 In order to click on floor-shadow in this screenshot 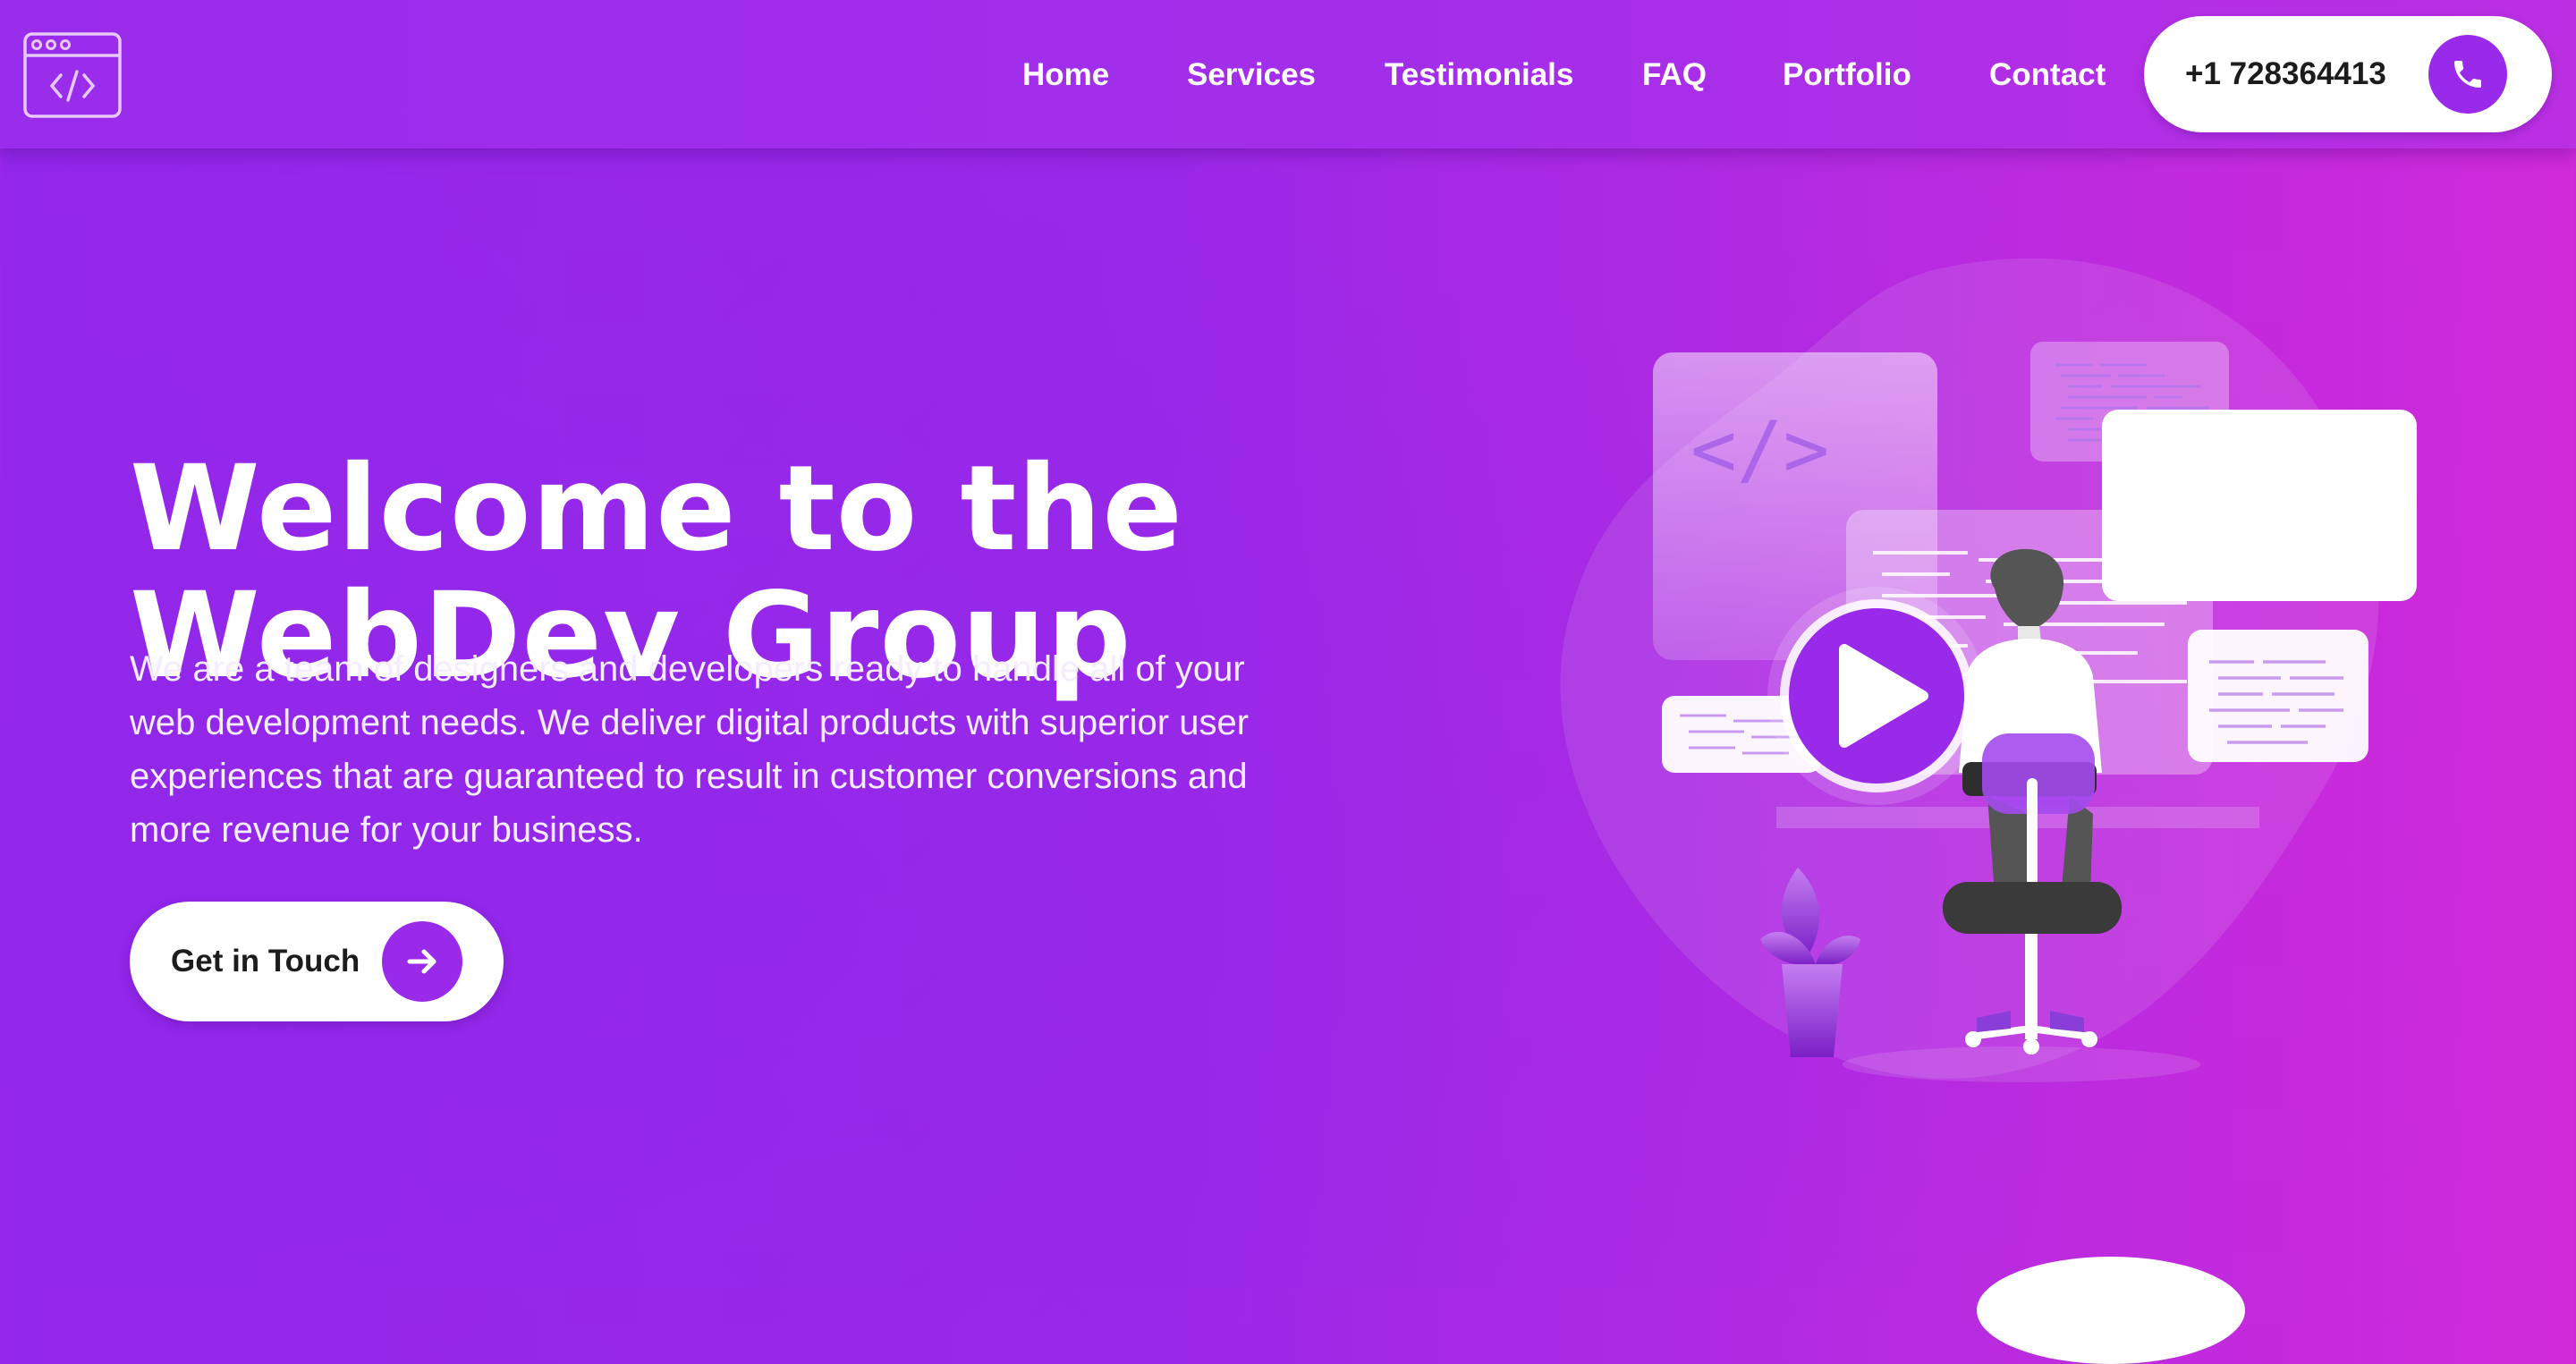, I will do `click(2021, 1064)`.